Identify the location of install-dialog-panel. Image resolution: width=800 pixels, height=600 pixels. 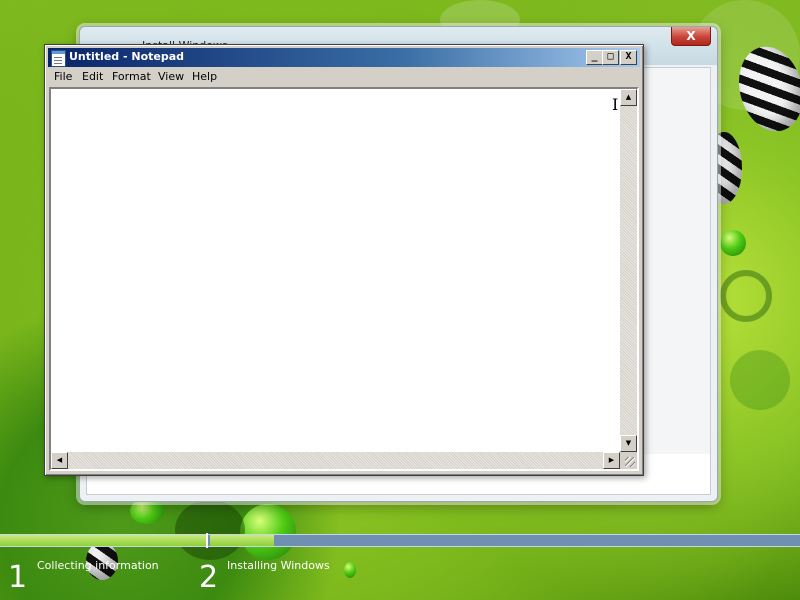
(673, 261).